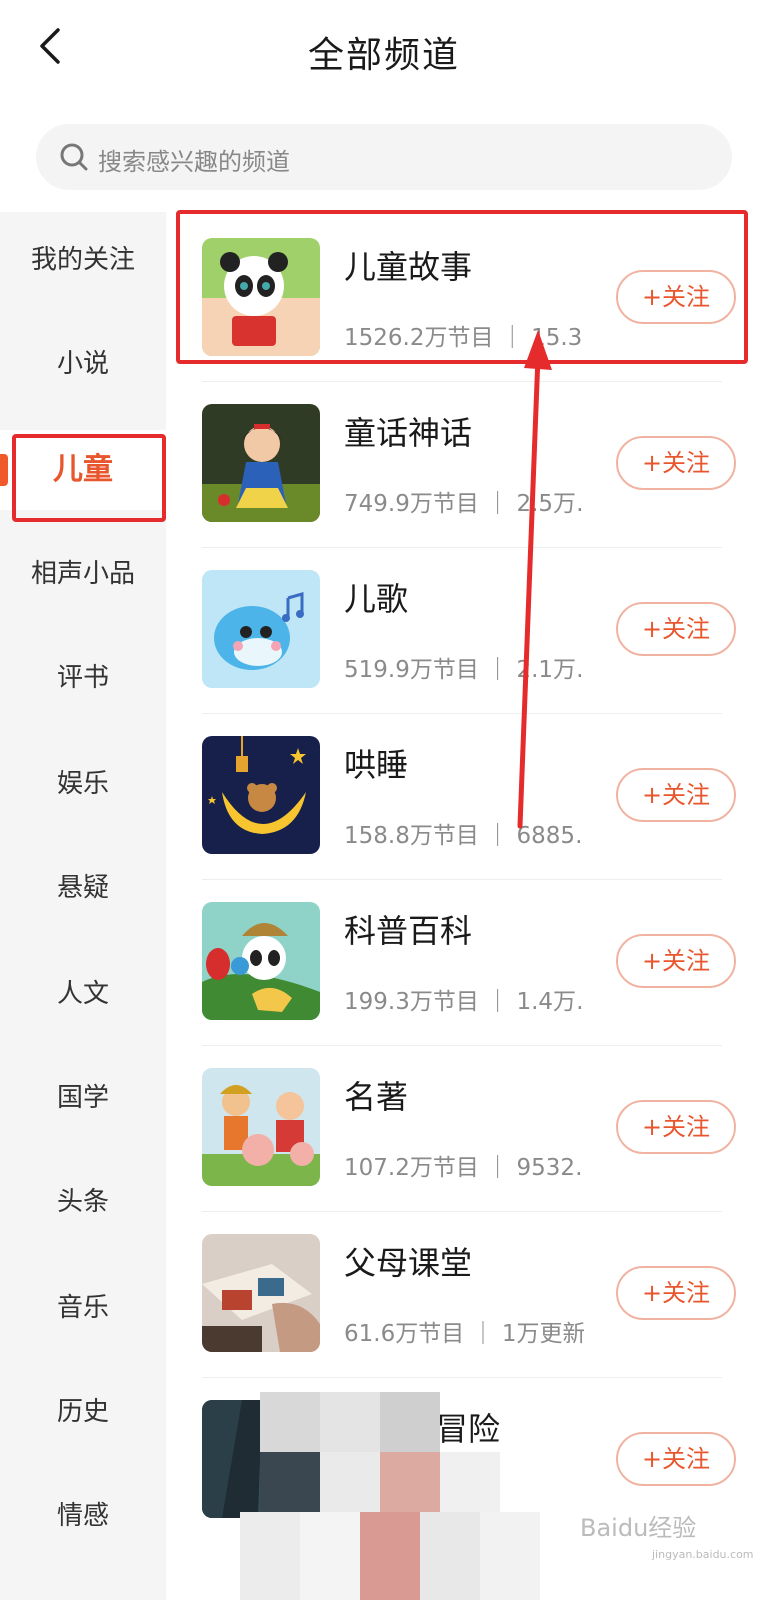  Describe the element at coordinates (534, 579) in the screenshot. I see `annotation-arrow-icon` at that location.